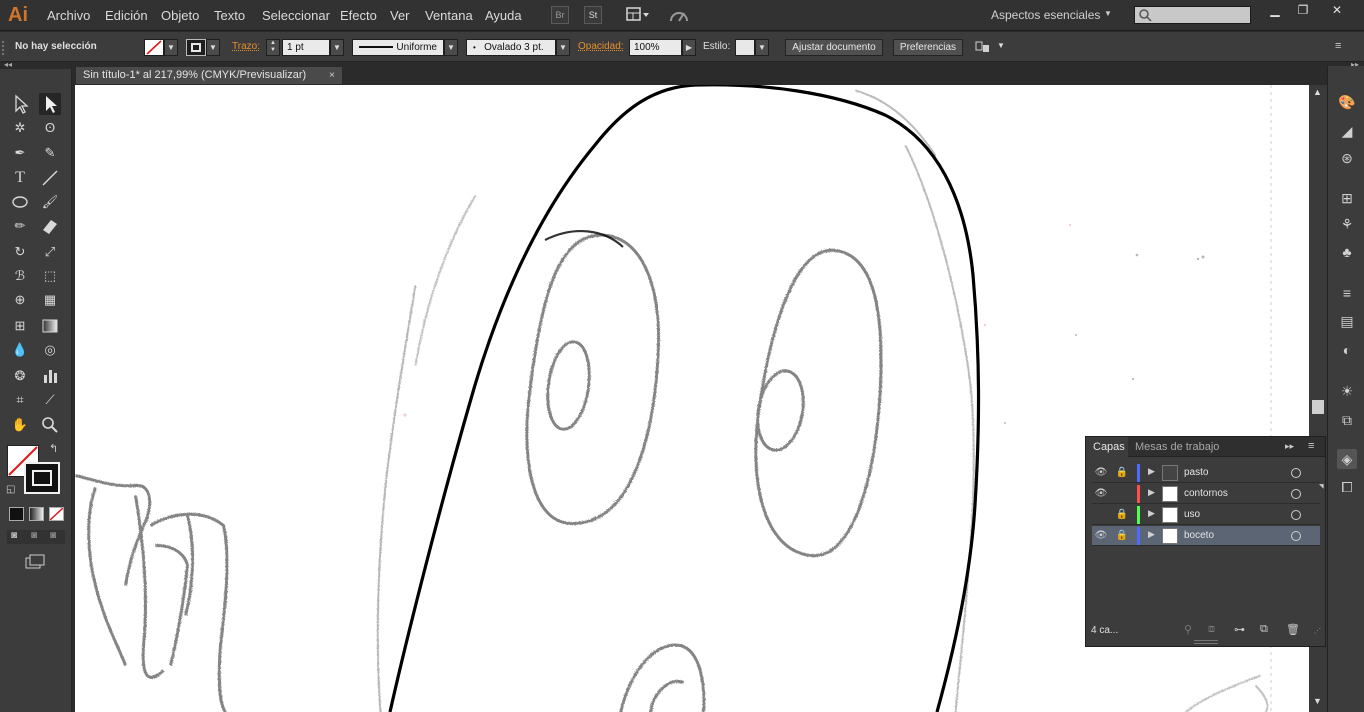 The image size is (1364, 712). What do you see at coordinates (928, 47) in the screenshot?
I see `preferences-button: Preferencias` at bounding box center [928, 47].